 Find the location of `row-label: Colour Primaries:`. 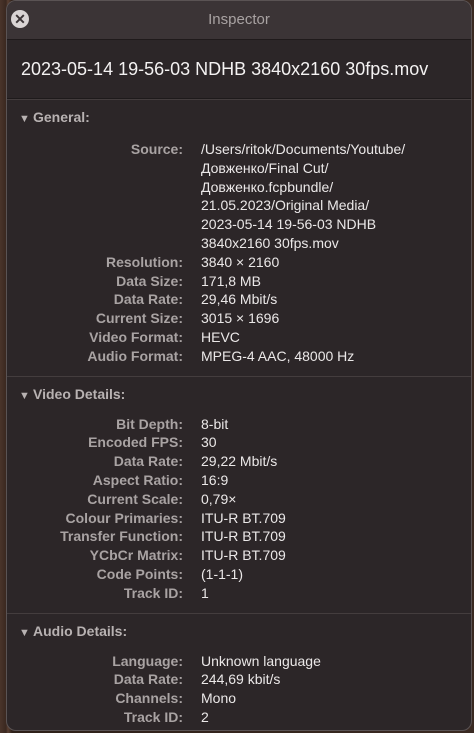

row-label: Colour Primaries: is located at coordinates (124, 517).